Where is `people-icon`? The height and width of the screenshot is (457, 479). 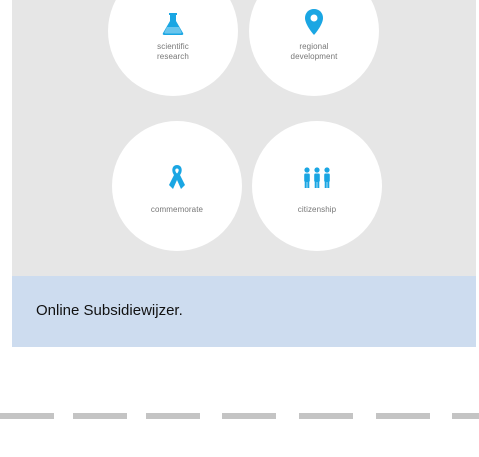 people-icon is located at coordinates (317, 180).